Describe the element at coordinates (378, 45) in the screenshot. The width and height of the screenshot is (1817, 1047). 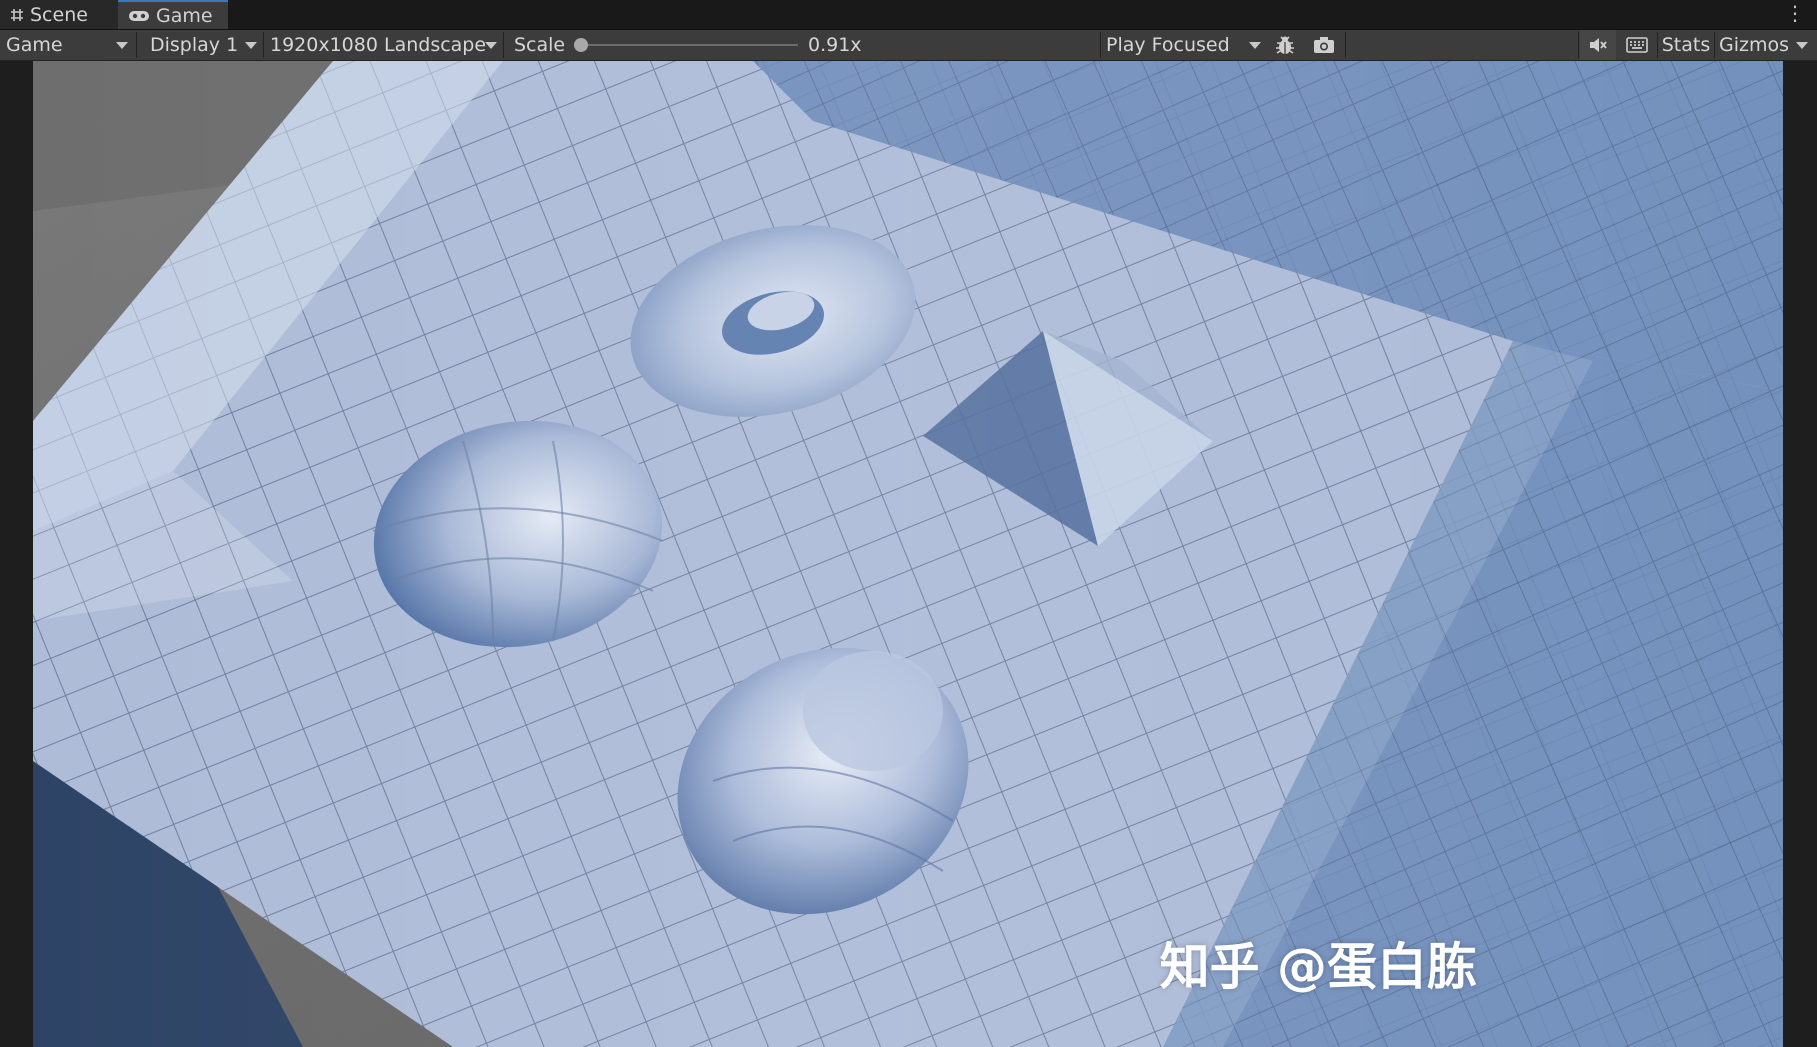
I see `resolution-dropdown-label: 1920x1080 Landscape` at that location.